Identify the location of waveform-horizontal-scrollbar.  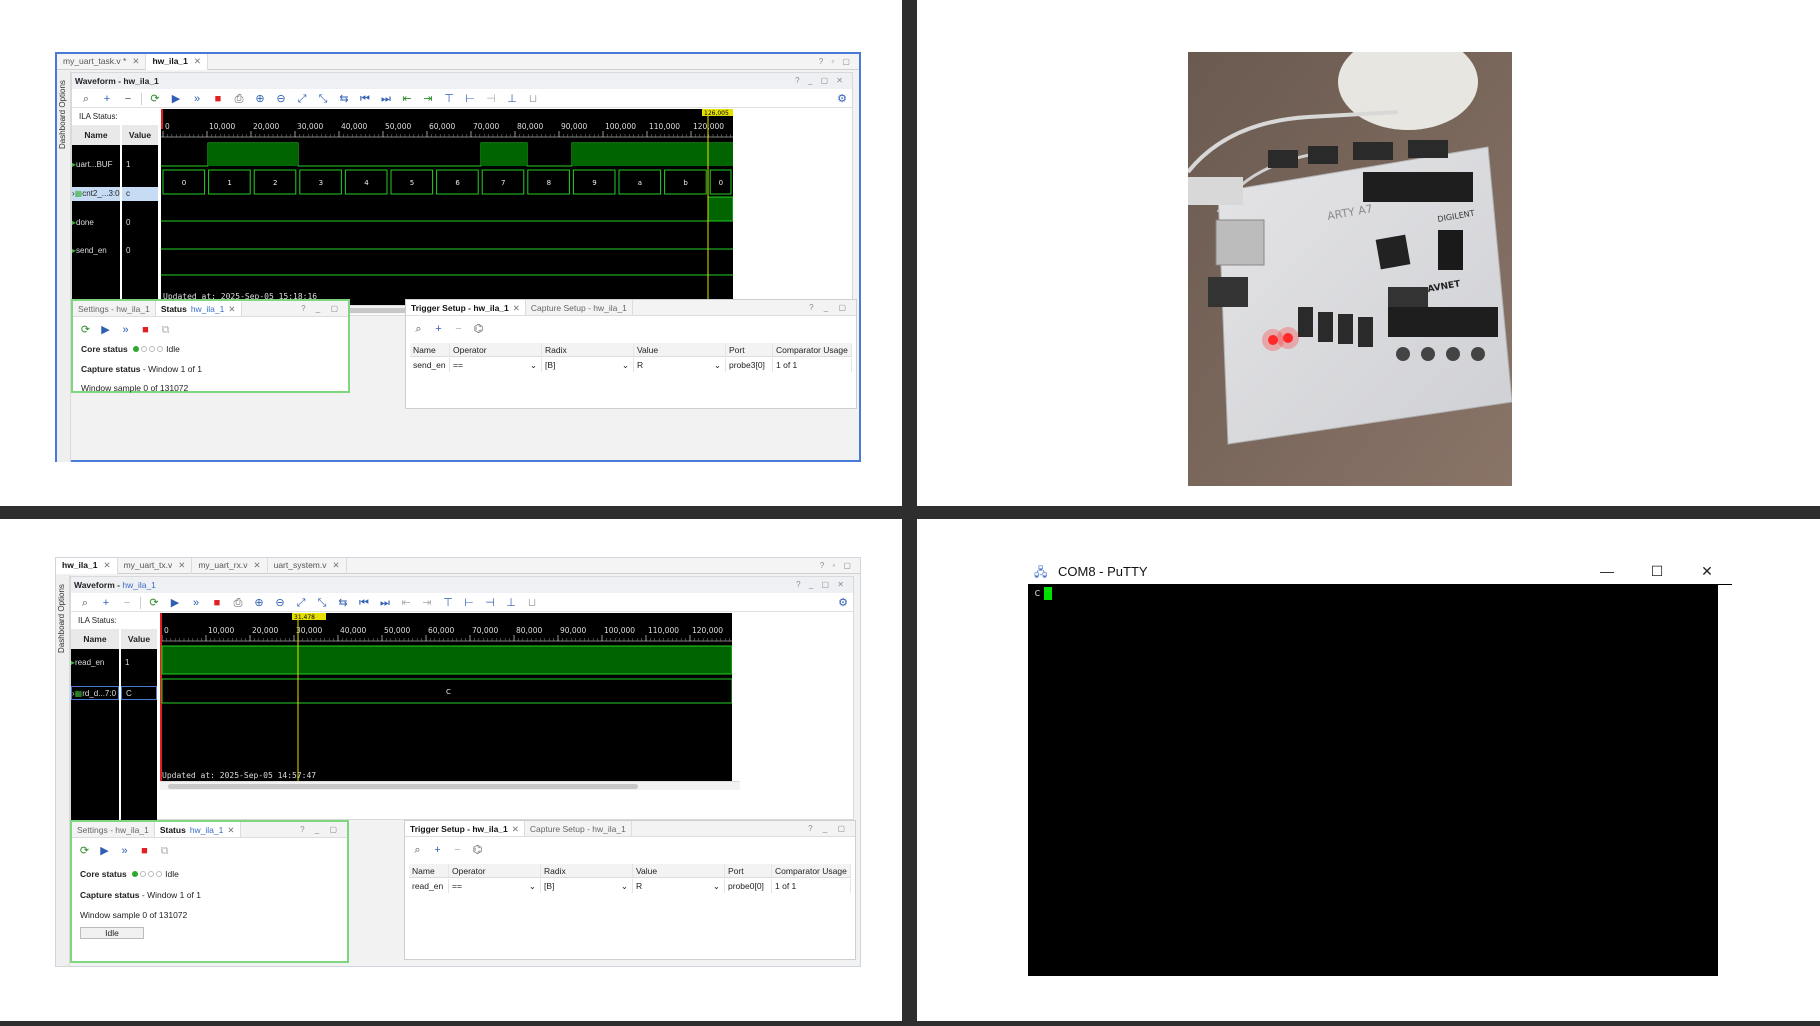
(450, 785).